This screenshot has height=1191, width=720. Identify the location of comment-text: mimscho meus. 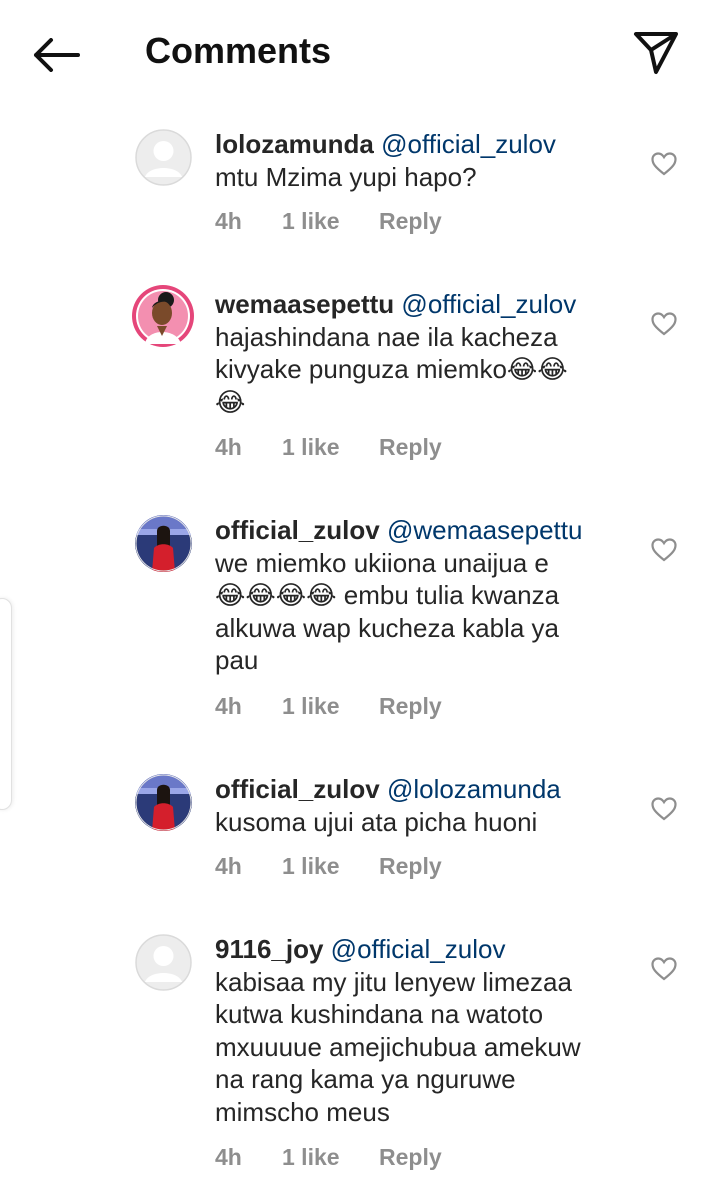
(302, 1111).